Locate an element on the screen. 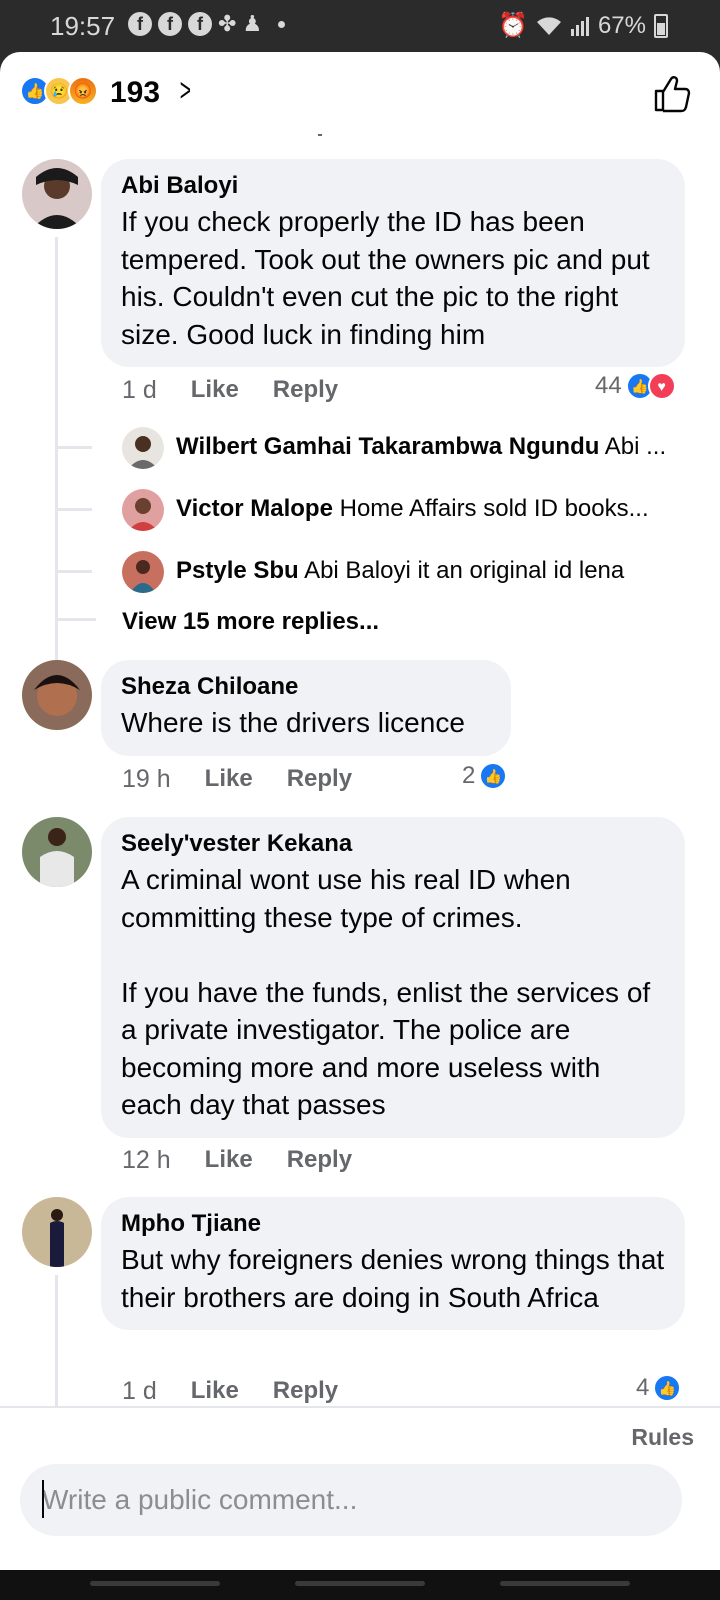 This screenshot has width=720, height=1600. battery-icon is located at coordinates (661, 25).